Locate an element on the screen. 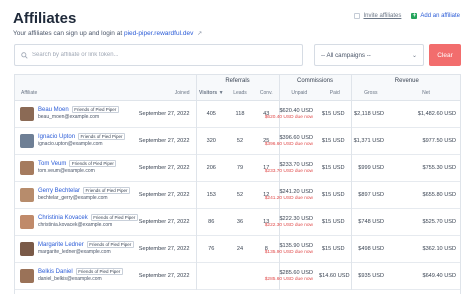  conversions-value: 12 is located at coordinates (266, 194).